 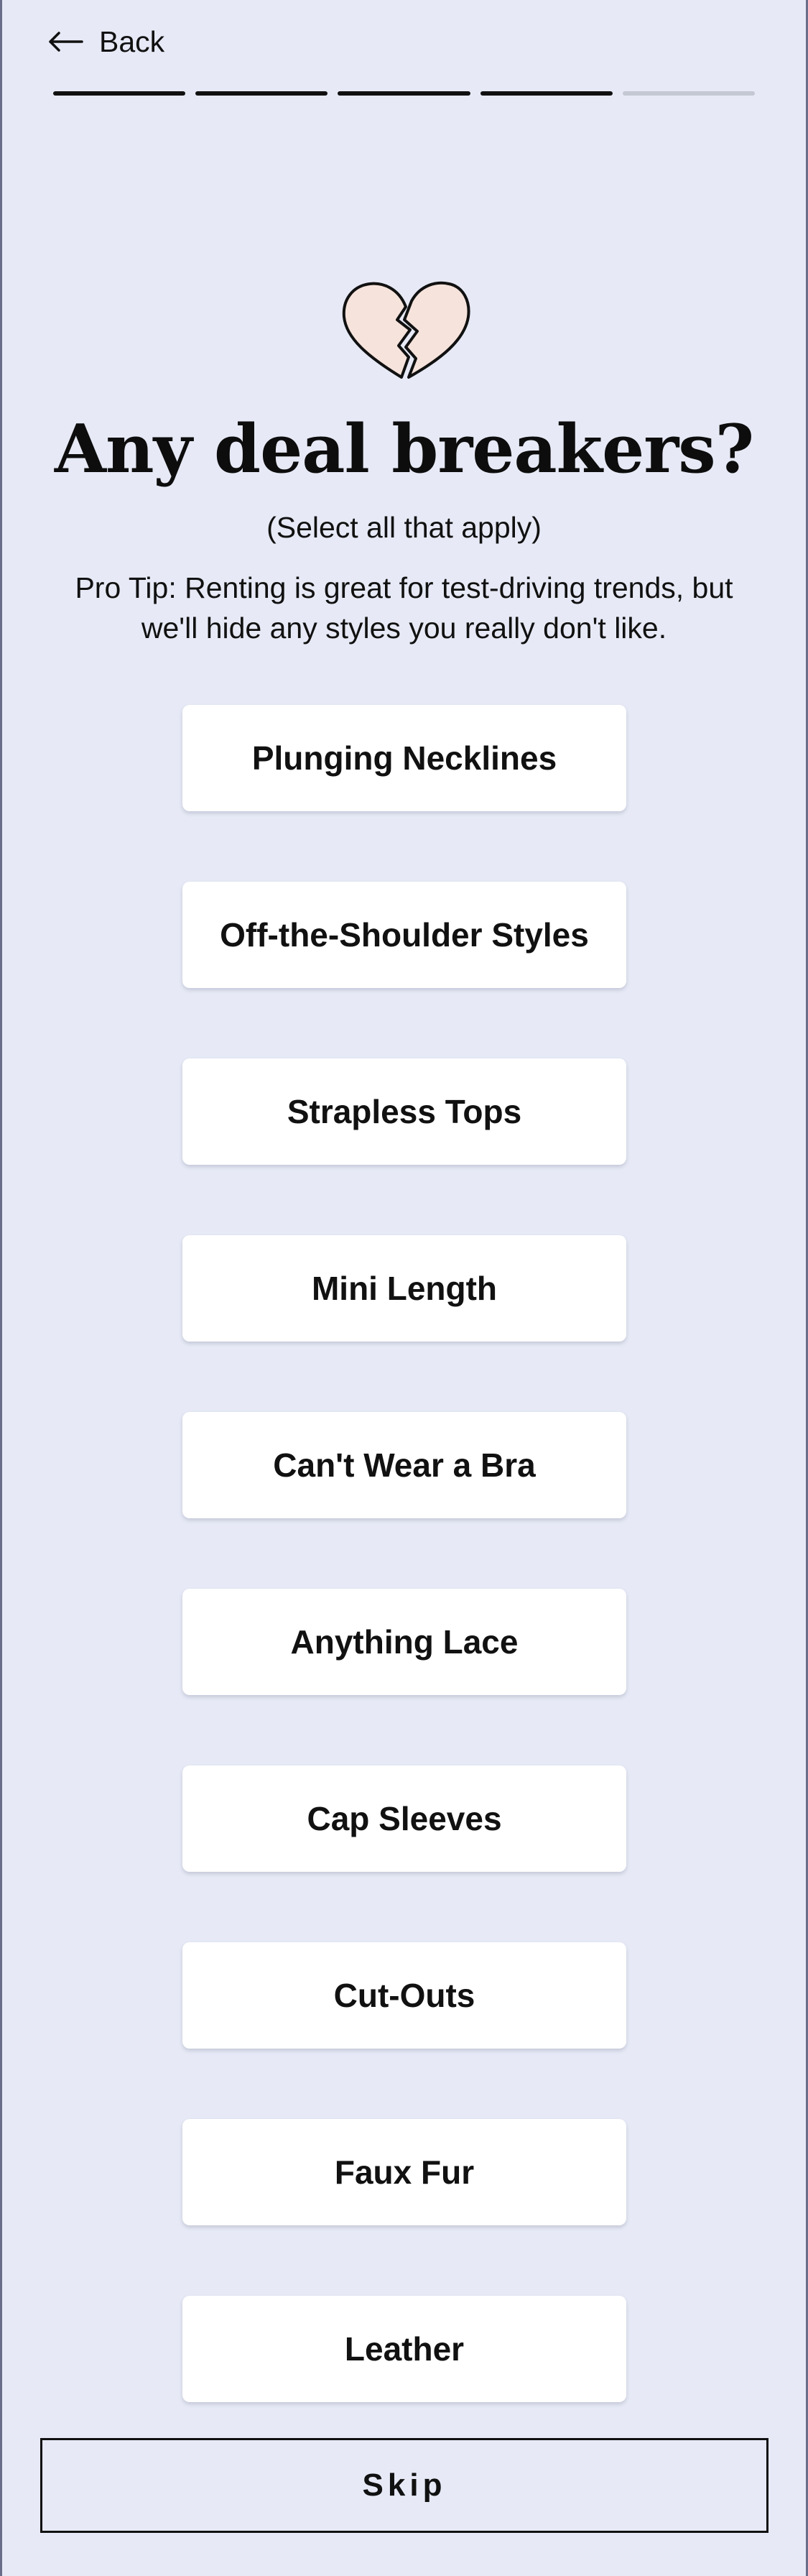 What do you see at coordinates (132, 41) in the screenshot?
I see `back-label: Back` at bounding box center [132, 41].